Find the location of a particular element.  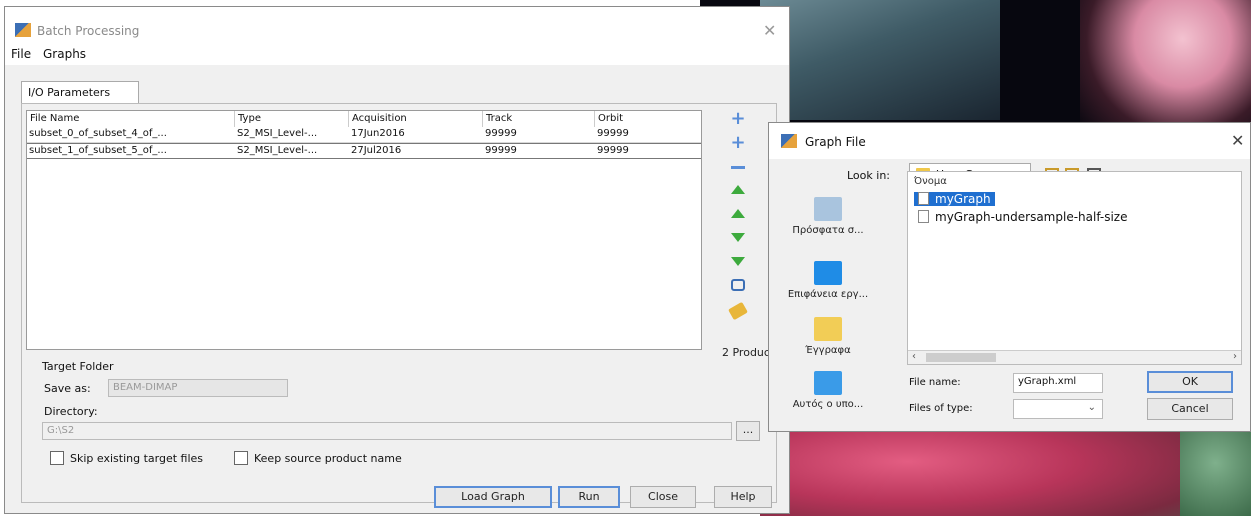

add-opened-button: + is located at coordinates (738, 143).